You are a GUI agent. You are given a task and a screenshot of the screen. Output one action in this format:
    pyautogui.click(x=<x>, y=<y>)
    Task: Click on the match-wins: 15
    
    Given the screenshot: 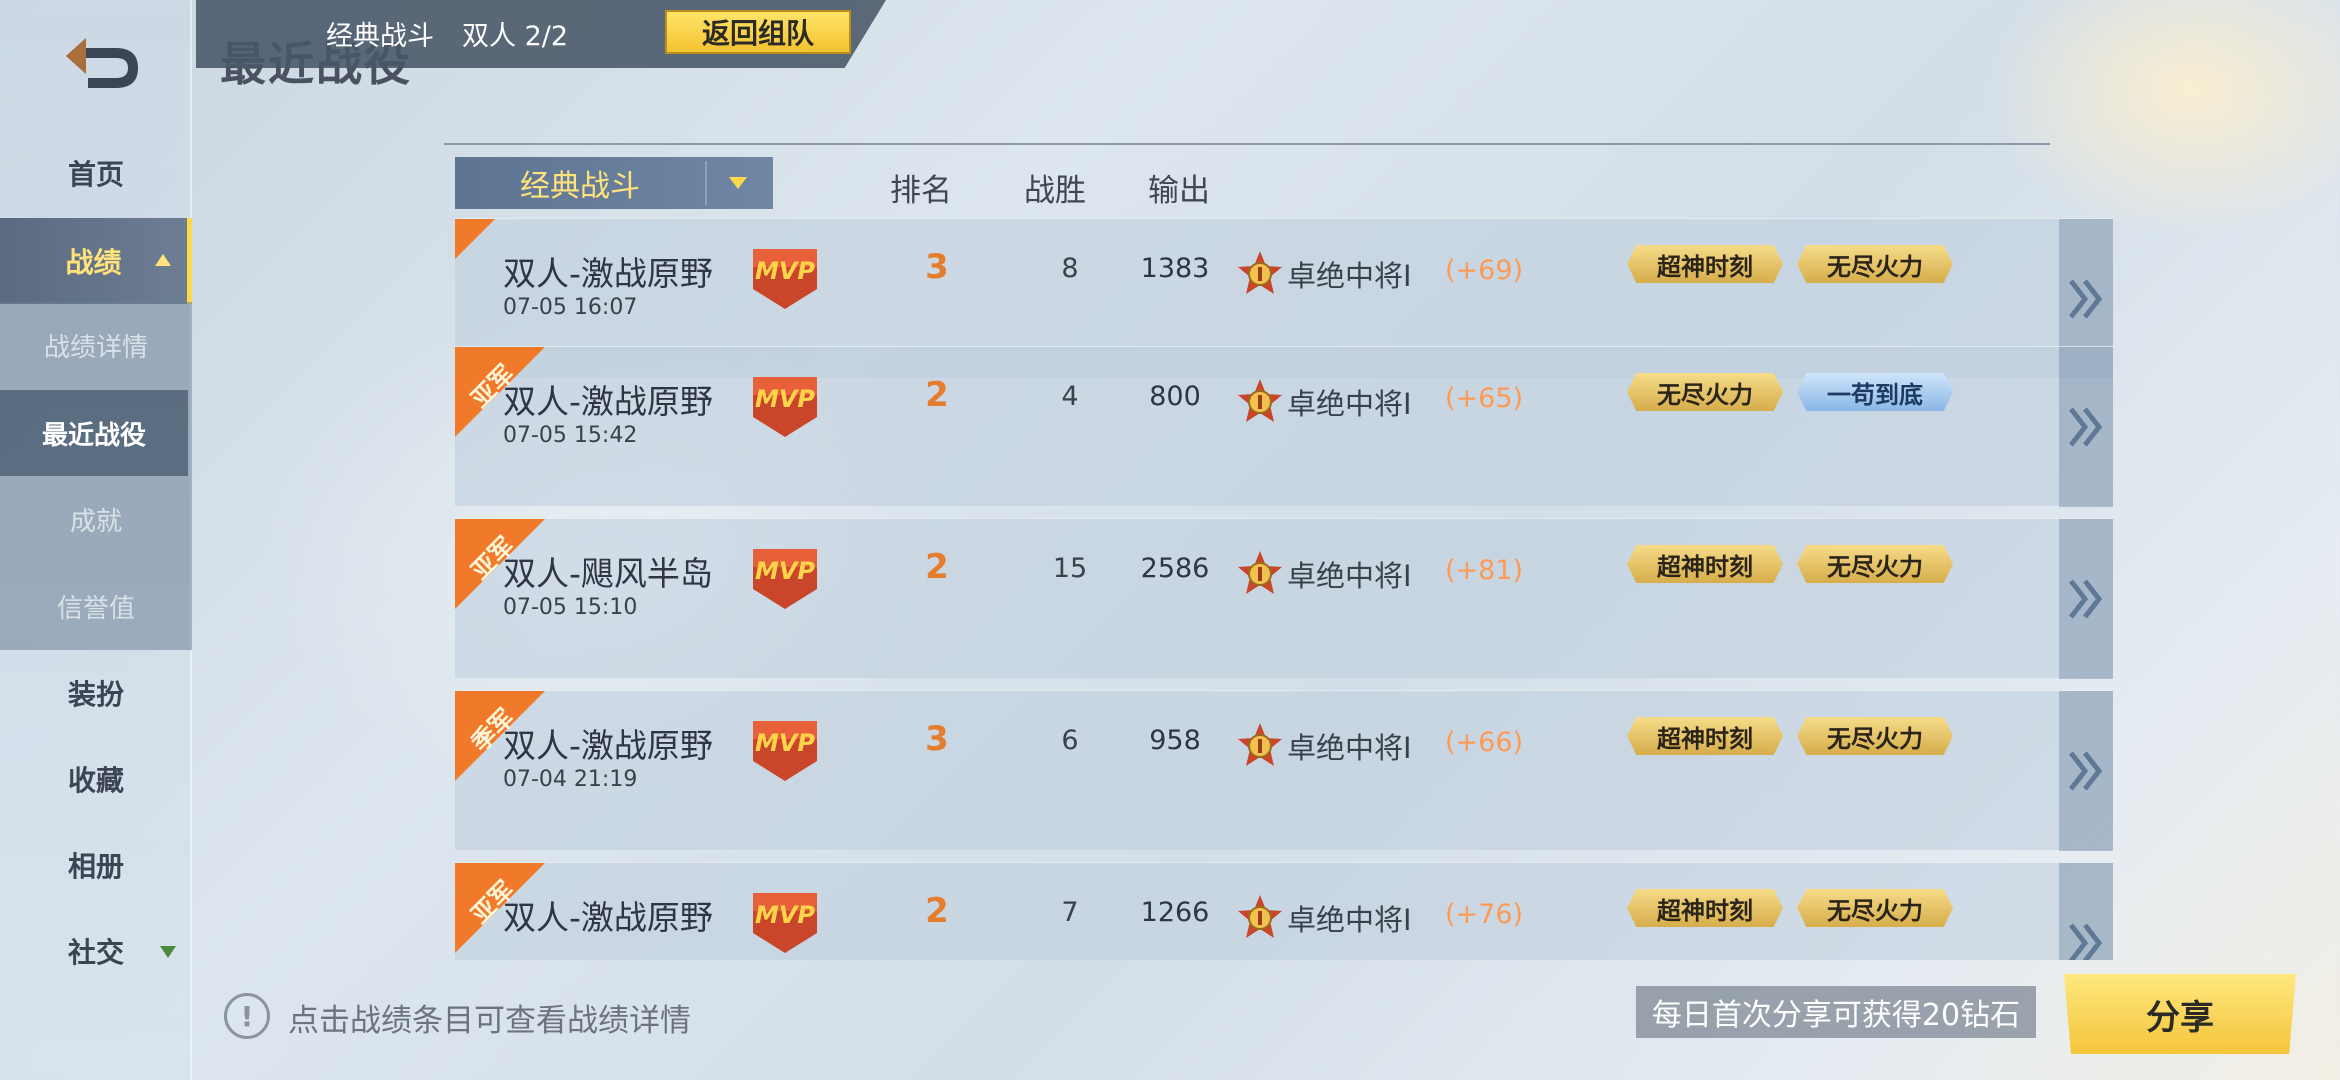 What is the action you would take?
    pyautogui.click(x=1070, y=568)
    